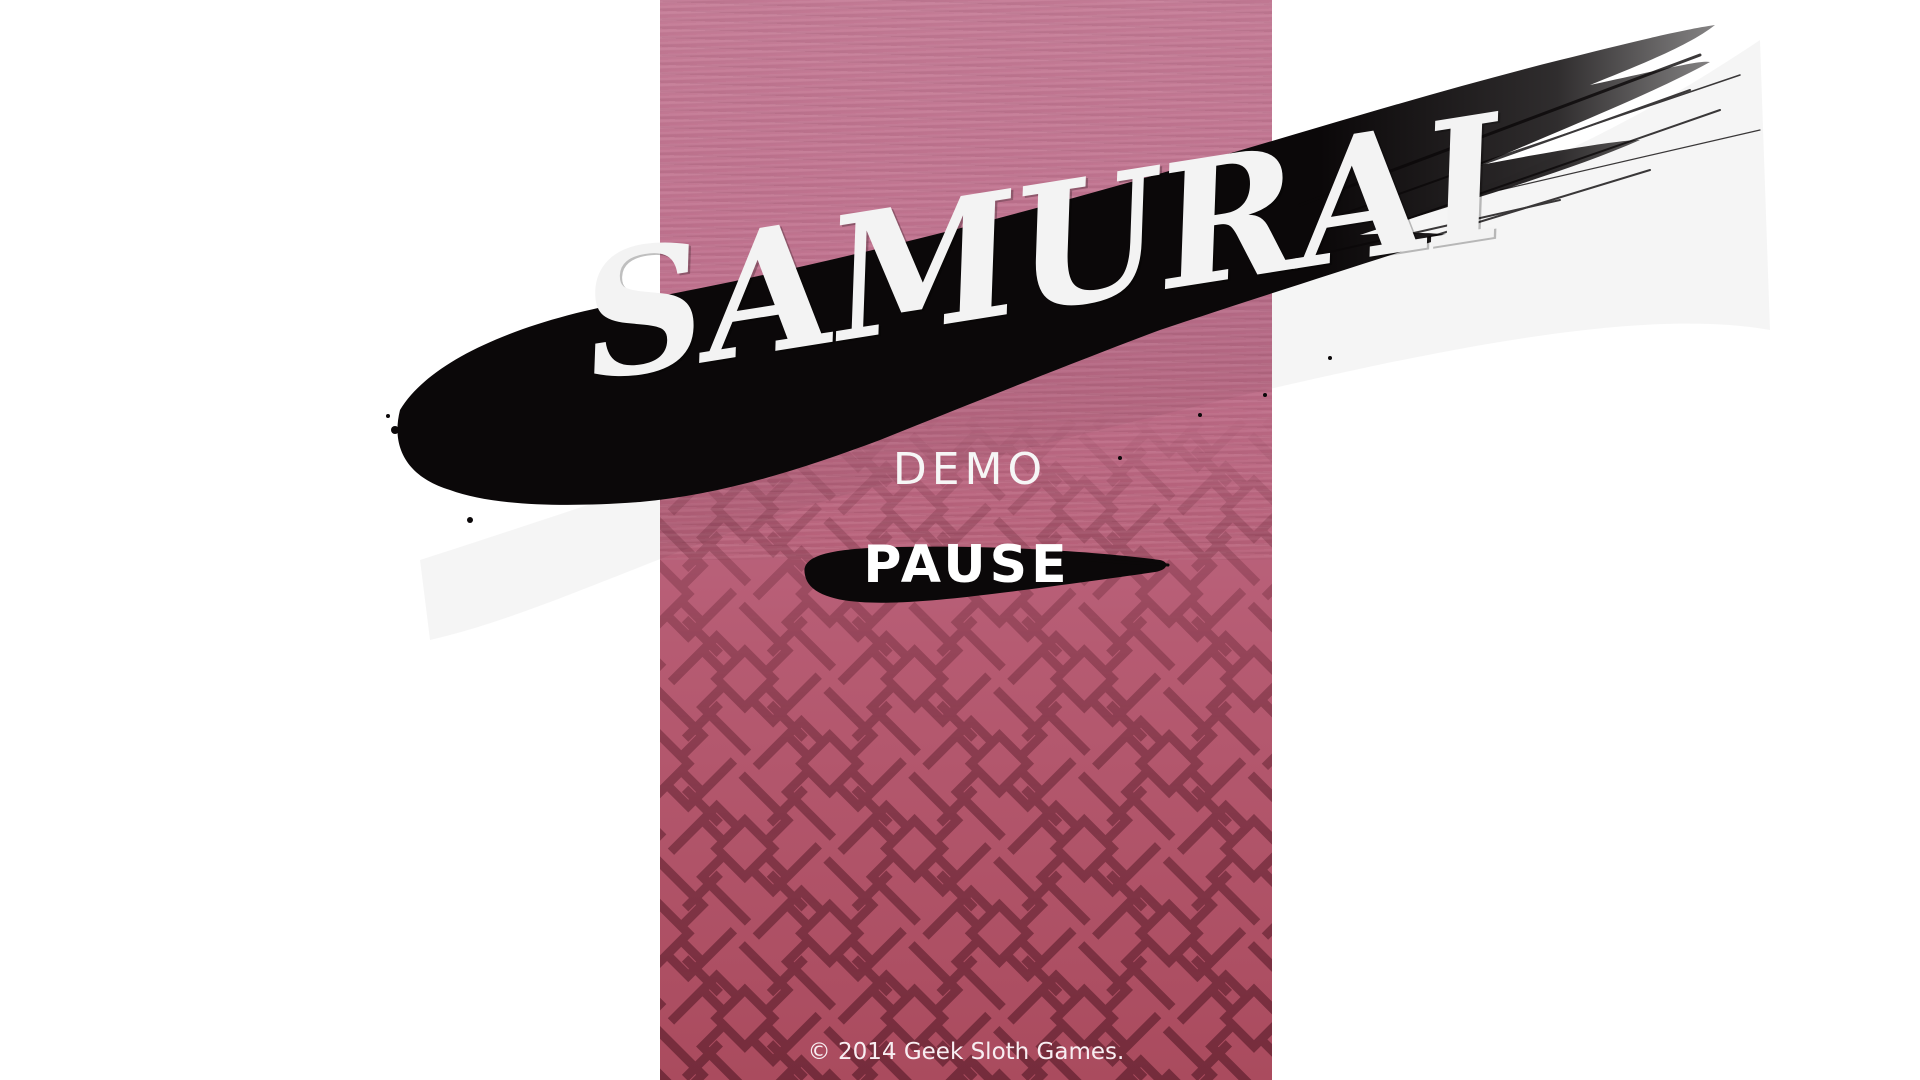 The image size is (1920, 1080). Describe the element at coordinates (970, 469) in the screenshot. I see `demo-subtitle: DEMO` at that location.